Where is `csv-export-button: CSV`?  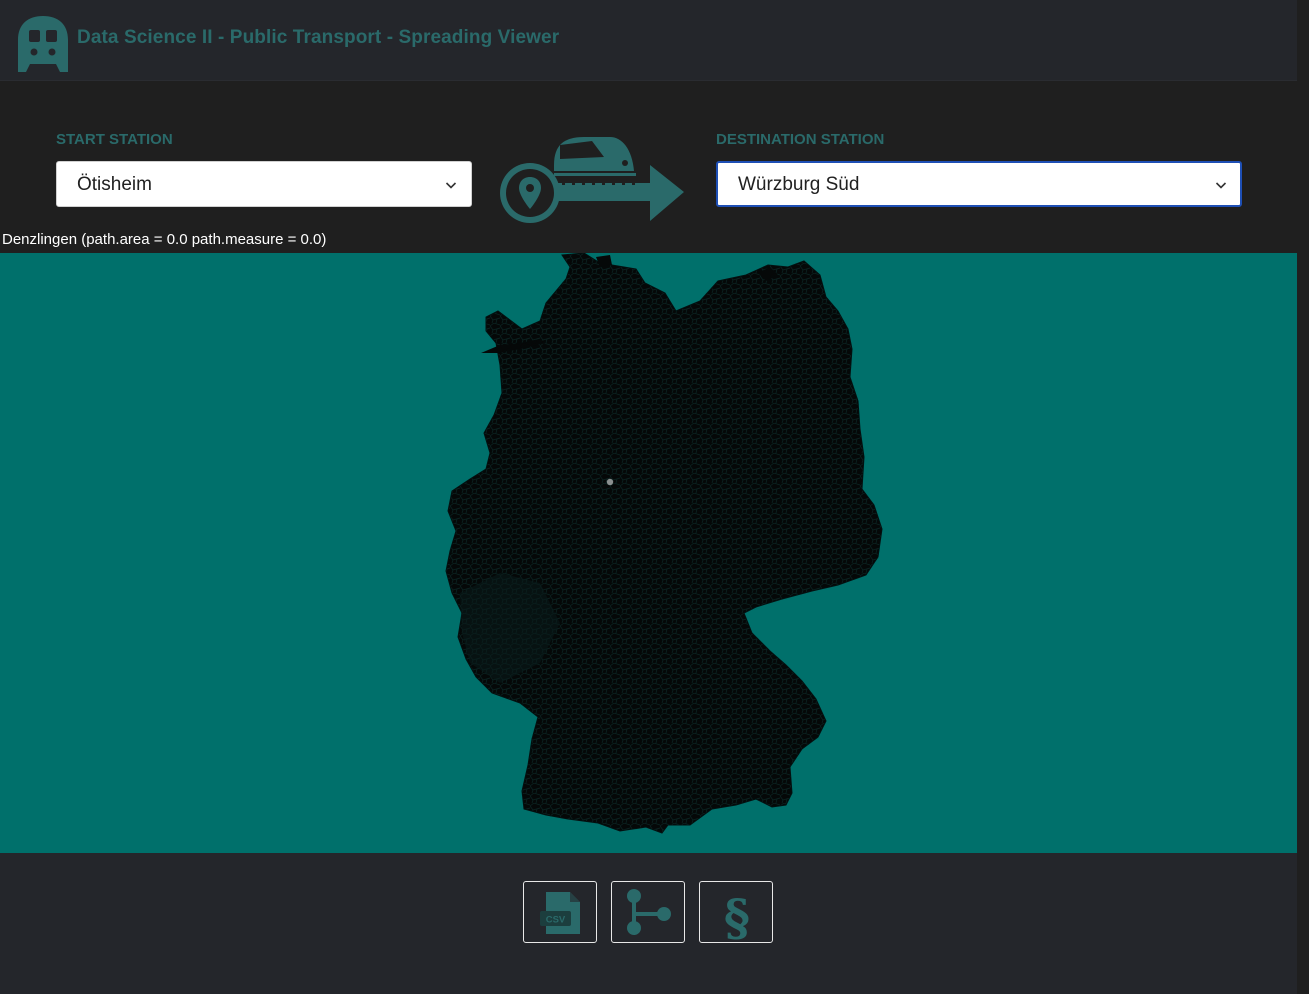 csv-export-button: CSV is located at coordinates (560, 912).